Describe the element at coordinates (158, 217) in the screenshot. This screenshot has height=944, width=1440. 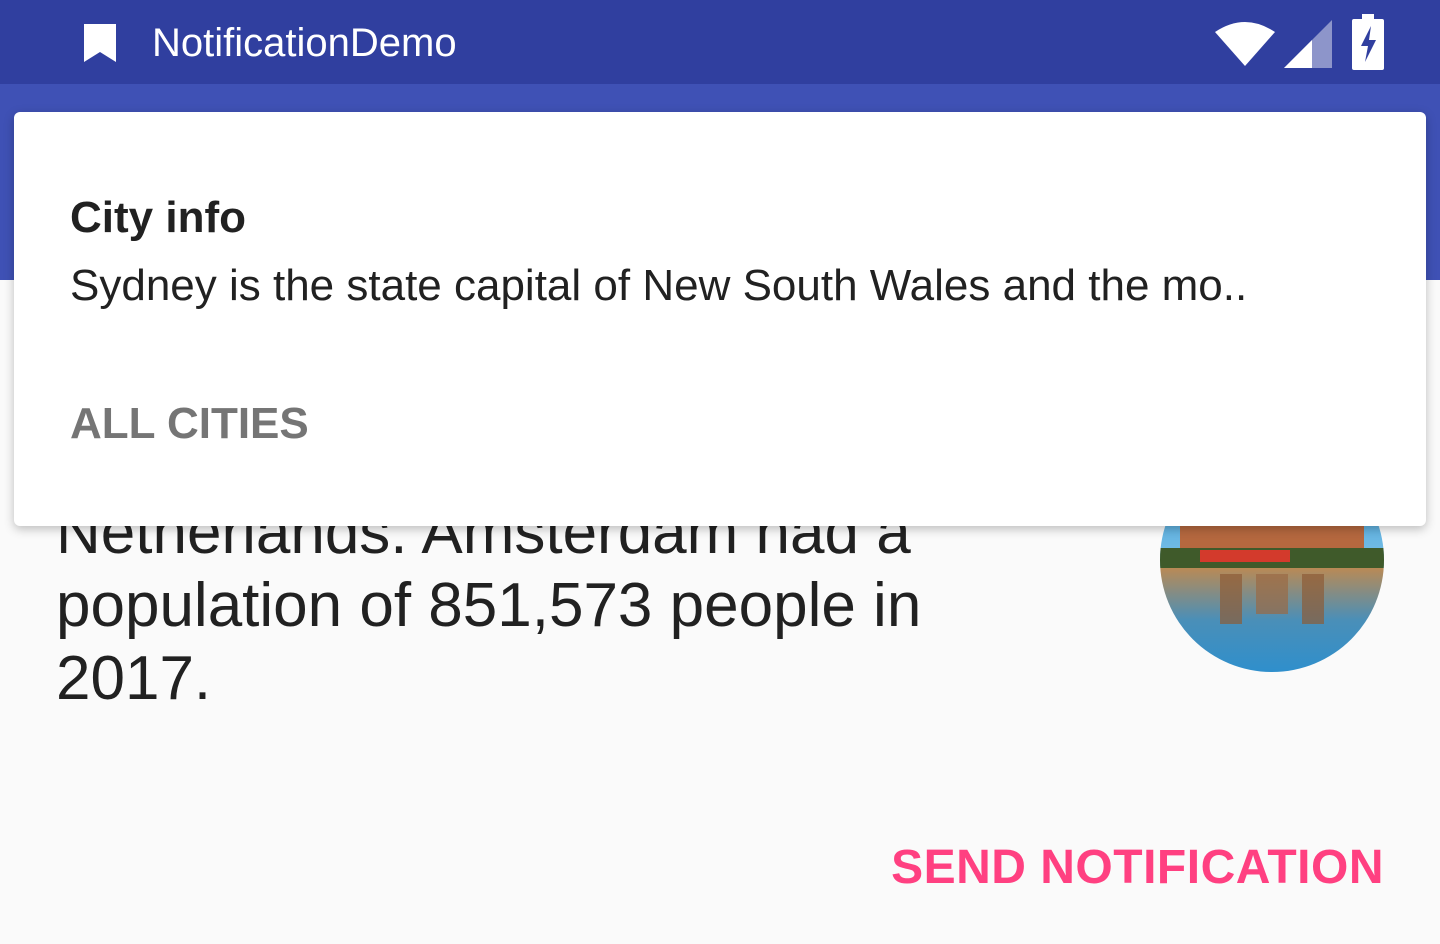
I see `notification-title: City info` at that location.